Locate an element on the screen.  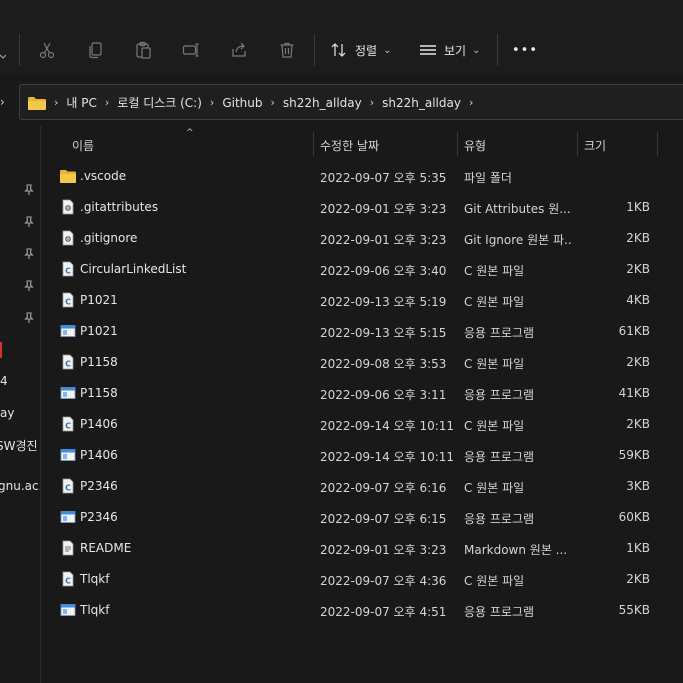
copy-icon is located at coordinates (95, 50).